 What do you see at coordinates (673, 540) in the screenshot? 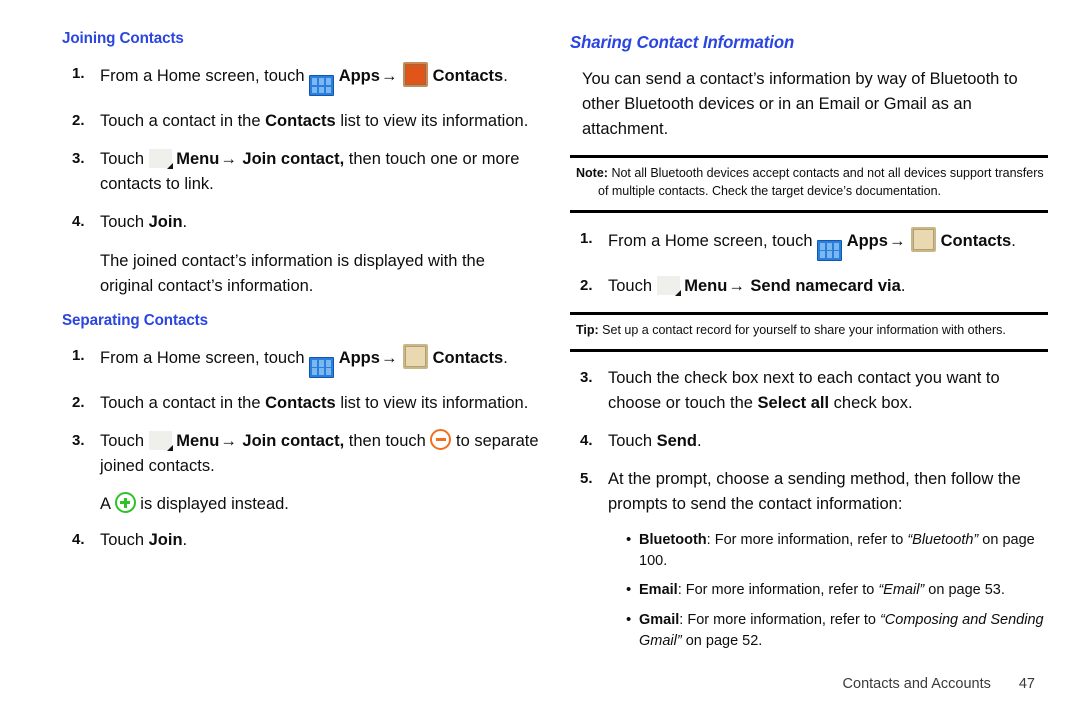
I see `bullet-label: Bluetooth` at bounding box center [673, 540].